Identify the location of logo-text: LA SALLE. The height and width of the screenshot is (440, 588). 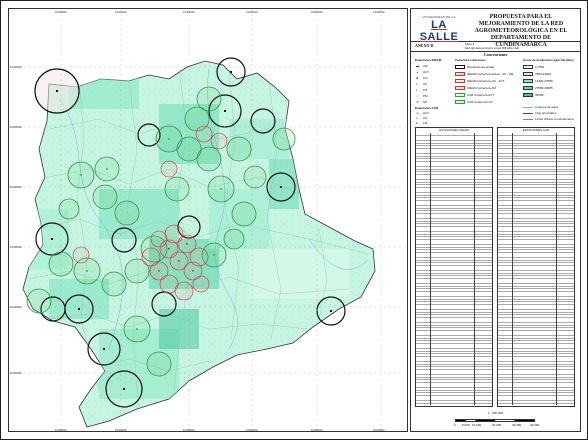
(439, 31).